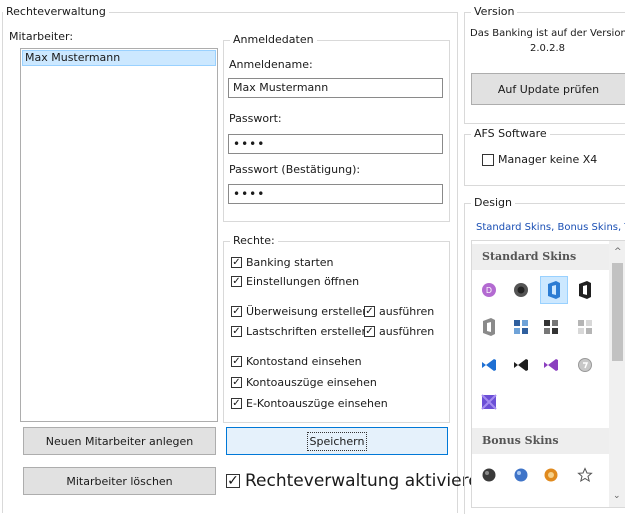 The width and height of the screenshot is (625, 514). Describe the element at coordinates (367, 481) in the screenshot. I see `activate-rights-label: Rechteverwaltung aktivieren` at that location.